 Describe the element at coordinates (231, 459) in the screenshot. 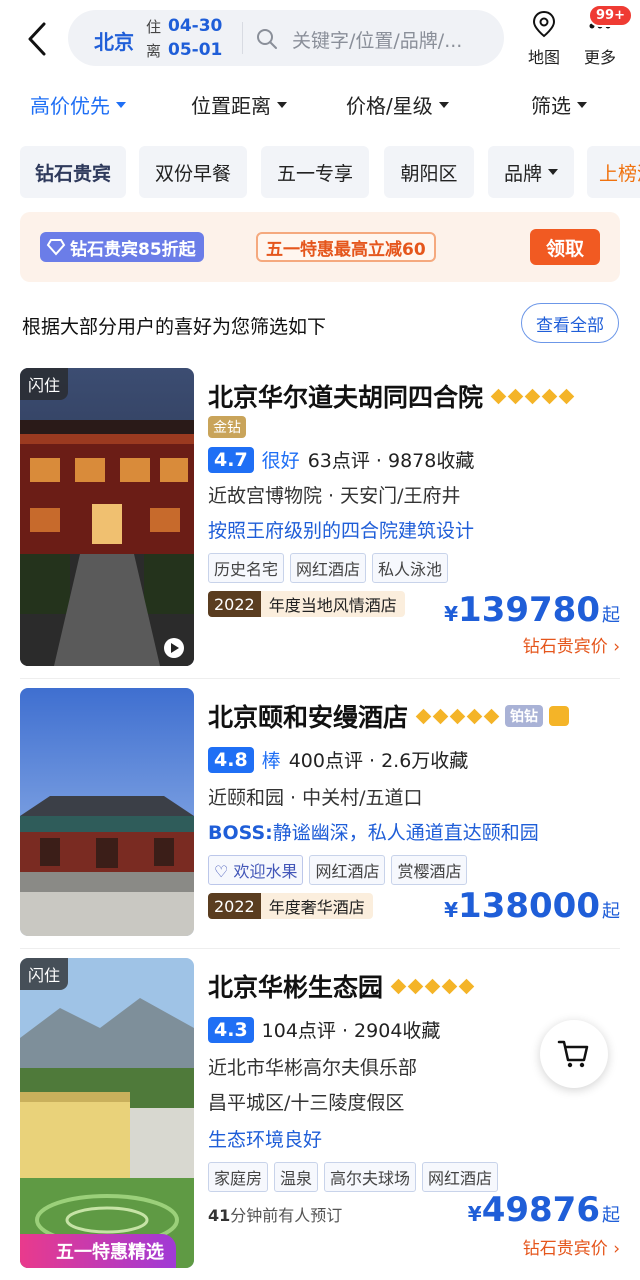

I see `score-badge: 4.7` at that location.